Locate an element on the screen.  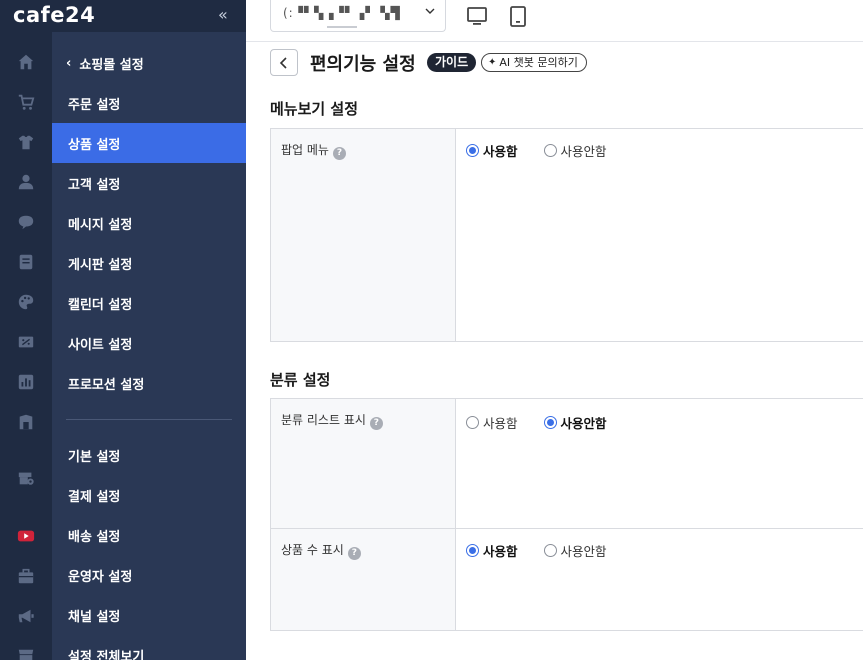
menu-item-operator-settings: 운영자 설정 is located at coordinates (149, 575).